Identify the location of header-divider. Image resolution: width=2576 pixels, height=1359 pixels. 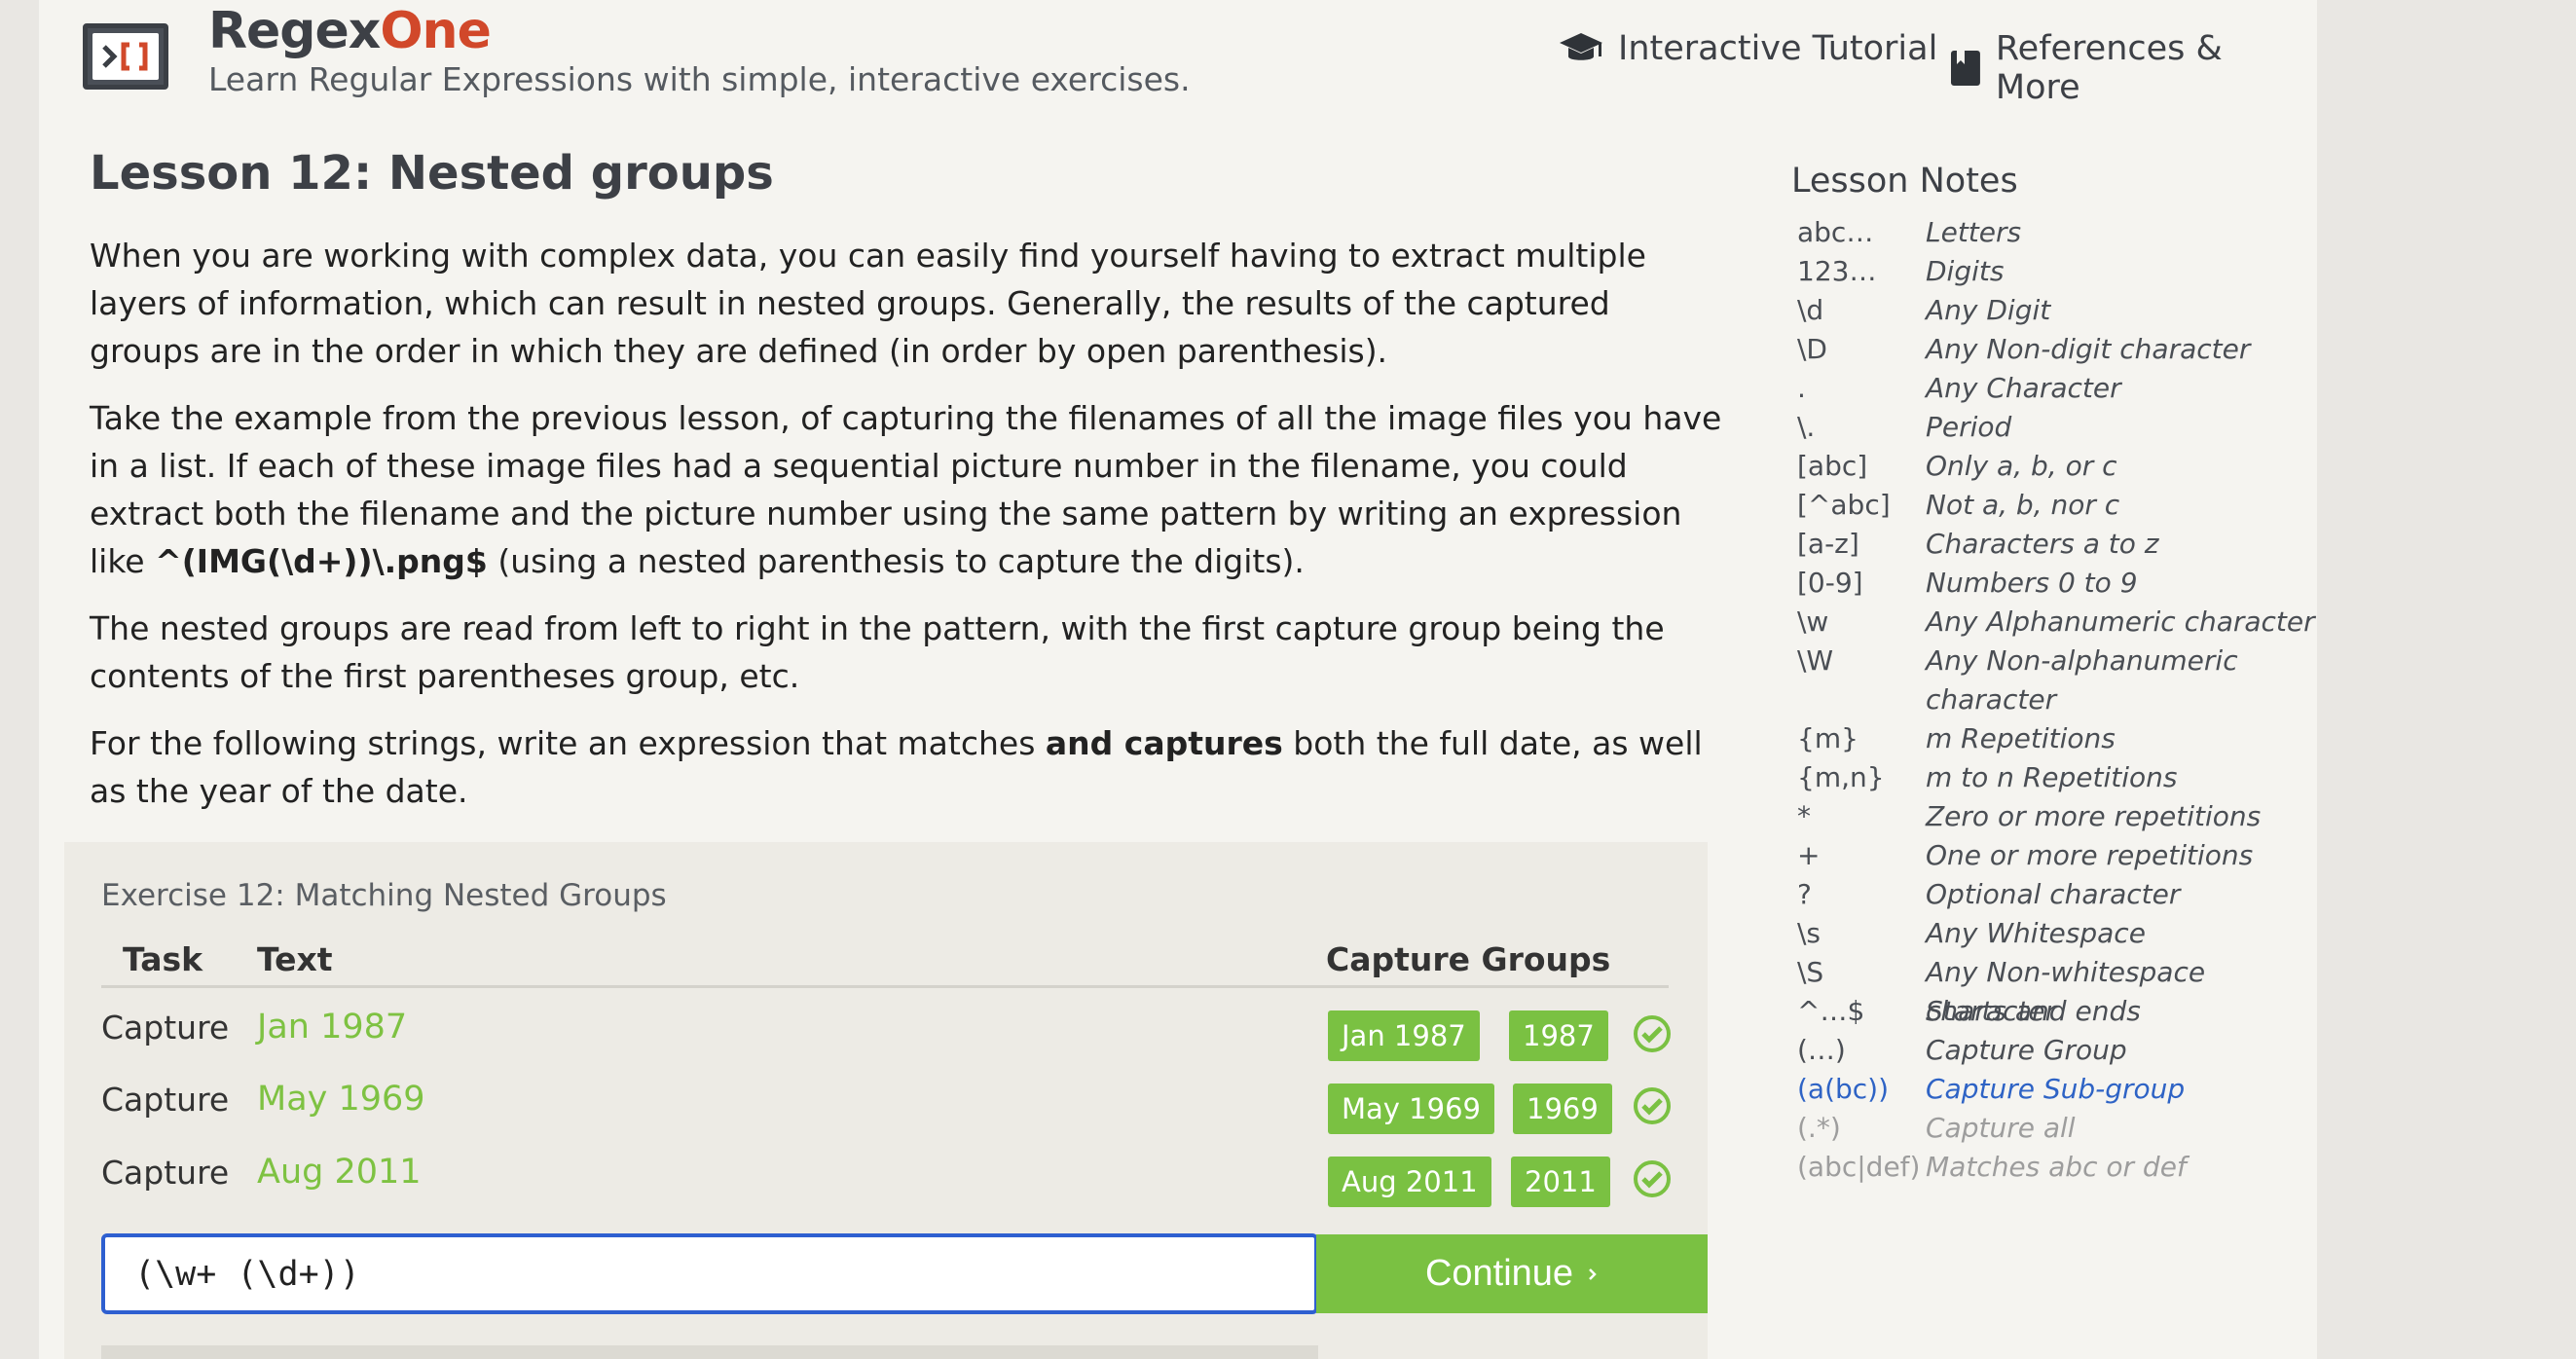
(885, 986).